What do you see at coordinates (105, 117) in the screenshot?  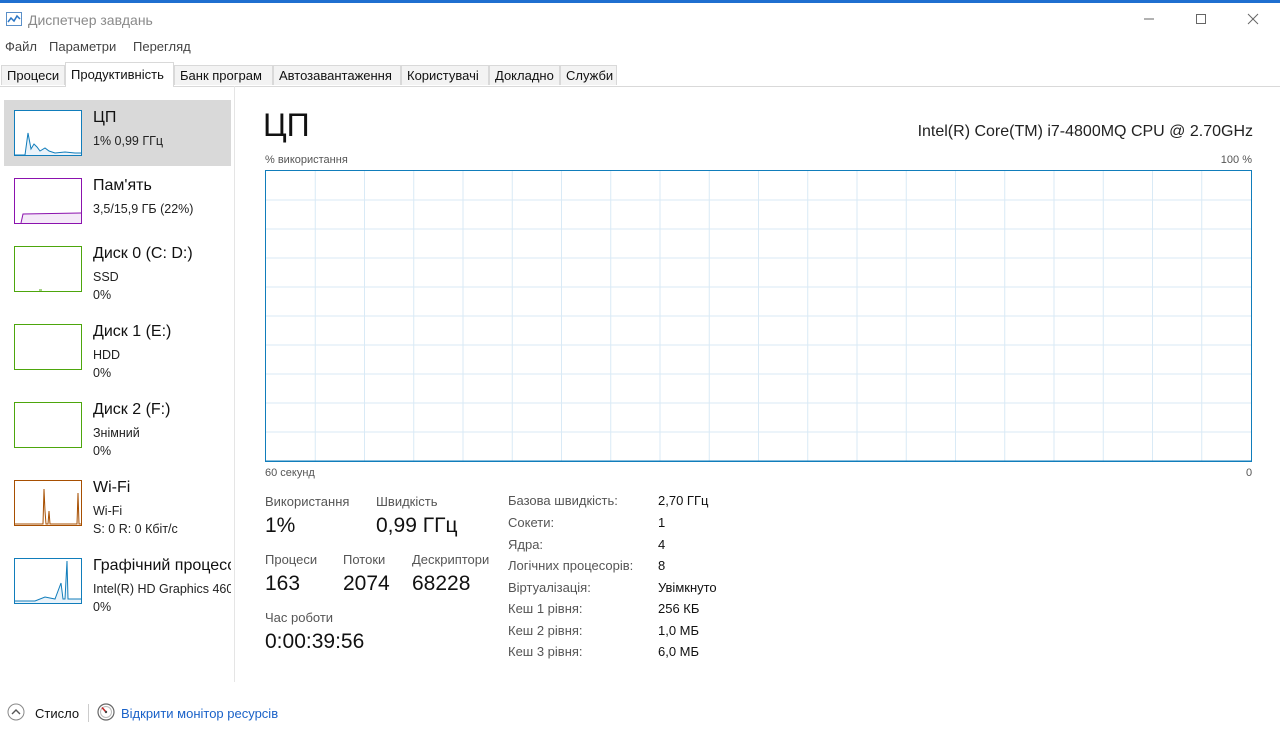 I see `resource-name: ЦП` at bounding box center [105, 117].